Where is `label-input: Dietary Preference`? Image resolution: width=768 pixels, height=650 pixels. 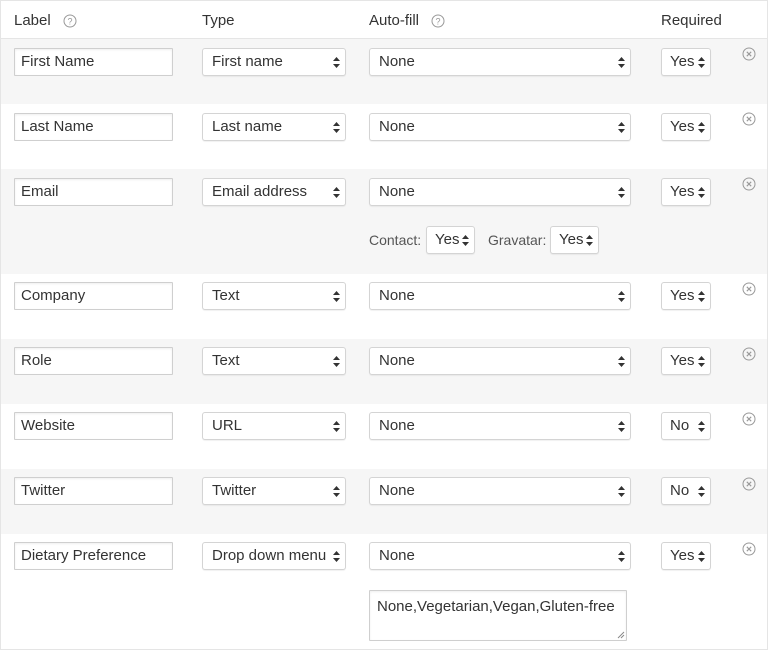 label-input: Dietary Preference is located at coordinates (93, 556).